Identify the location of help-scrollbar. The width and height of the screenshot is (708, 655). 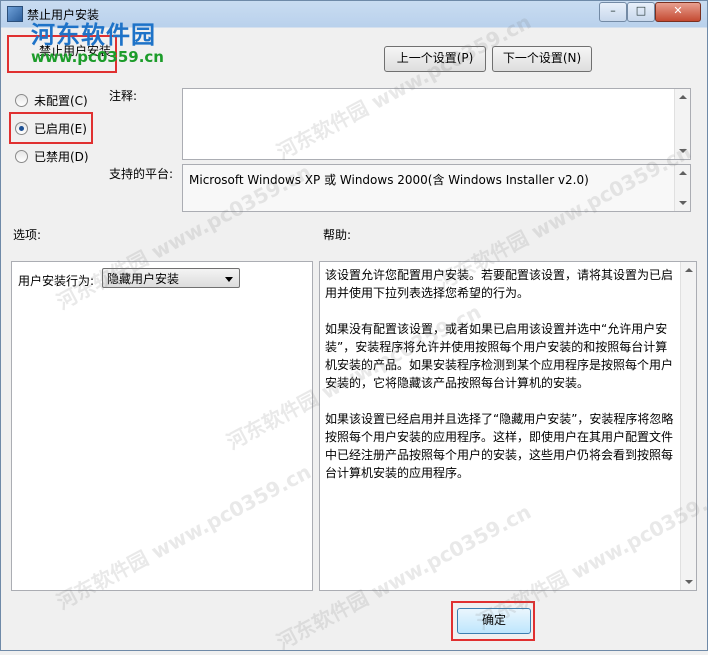
(688, 426).